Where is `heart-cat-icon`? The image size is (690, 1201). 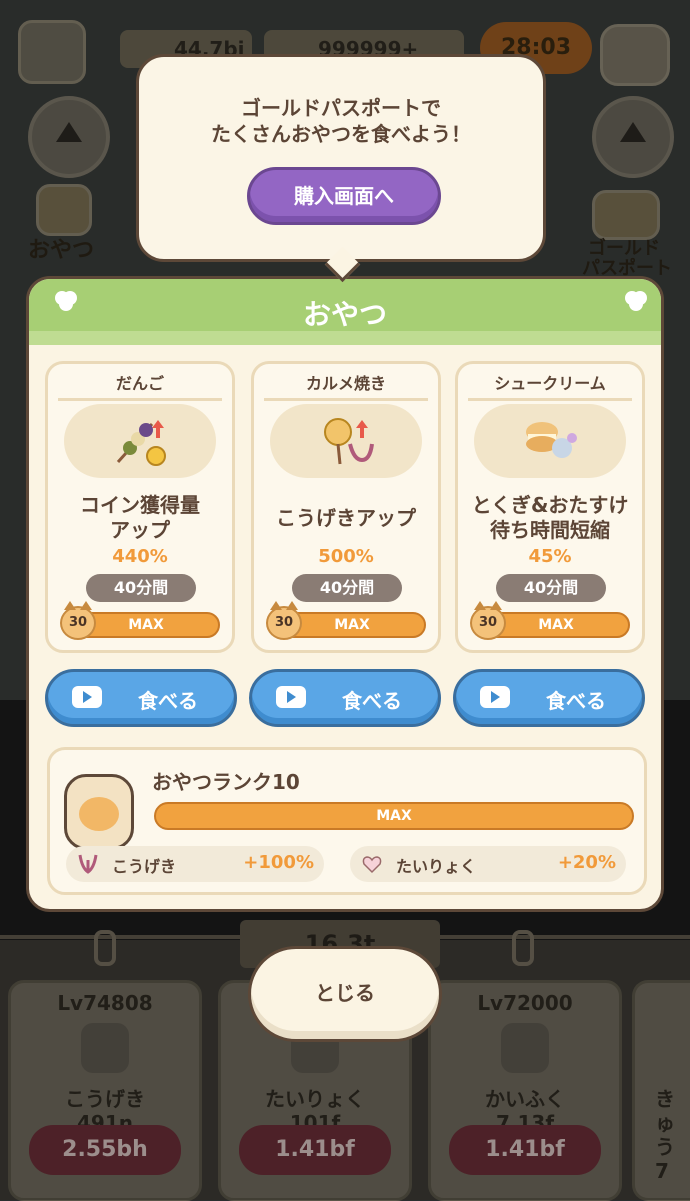
heart-cat-icon is located at coordinates (372, 865).